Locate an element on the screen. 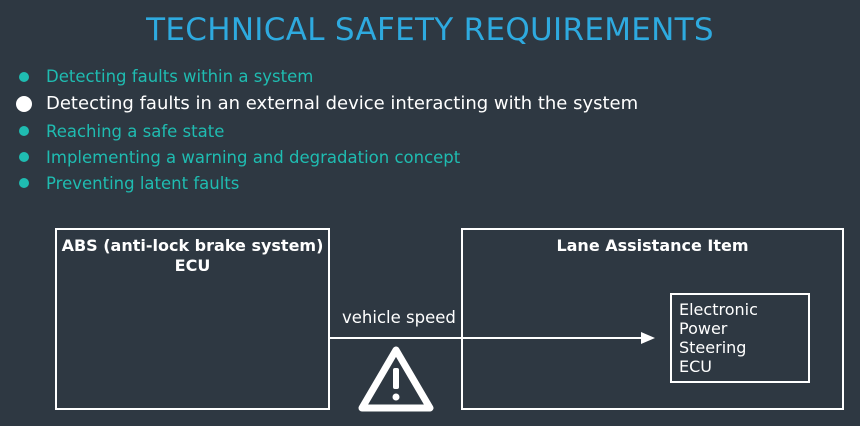 The image size is (860, 426). signal-arrow is located at coordinates (492, 338).